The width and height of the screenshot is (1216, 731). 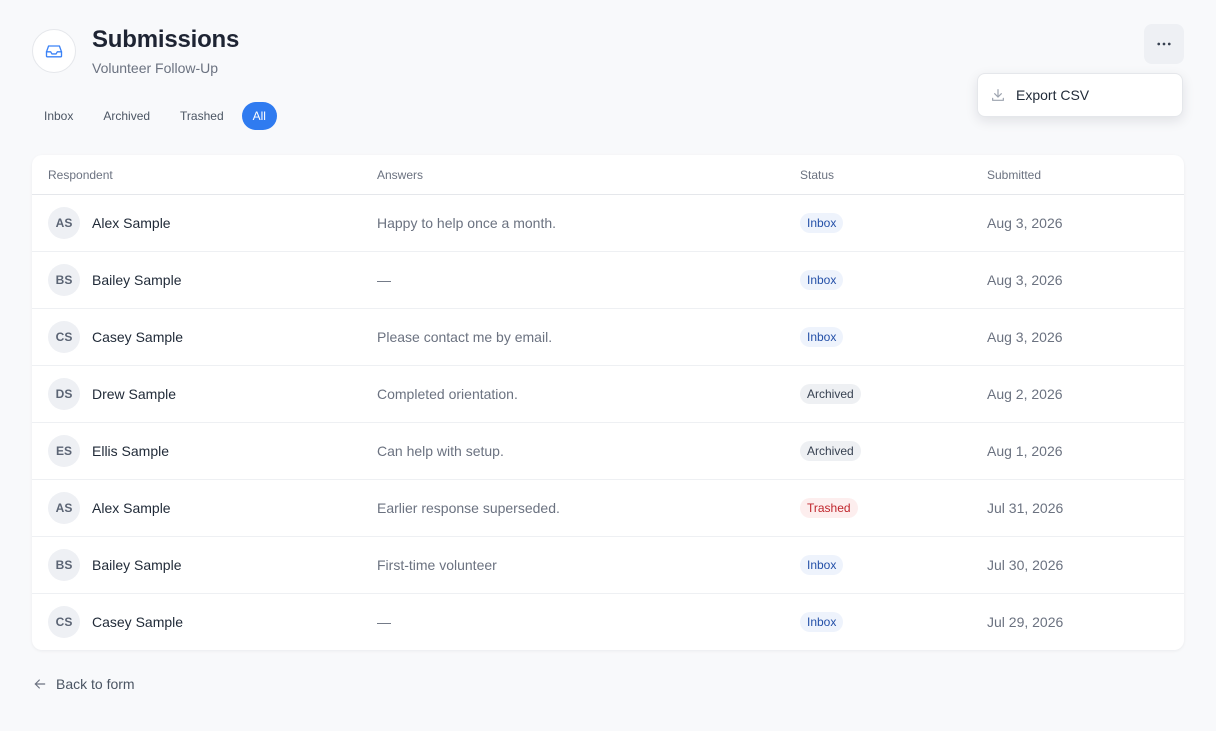 I want to click on status-filter-tabs: Inbox Archived Trashed All, so click(x=157, y=116).